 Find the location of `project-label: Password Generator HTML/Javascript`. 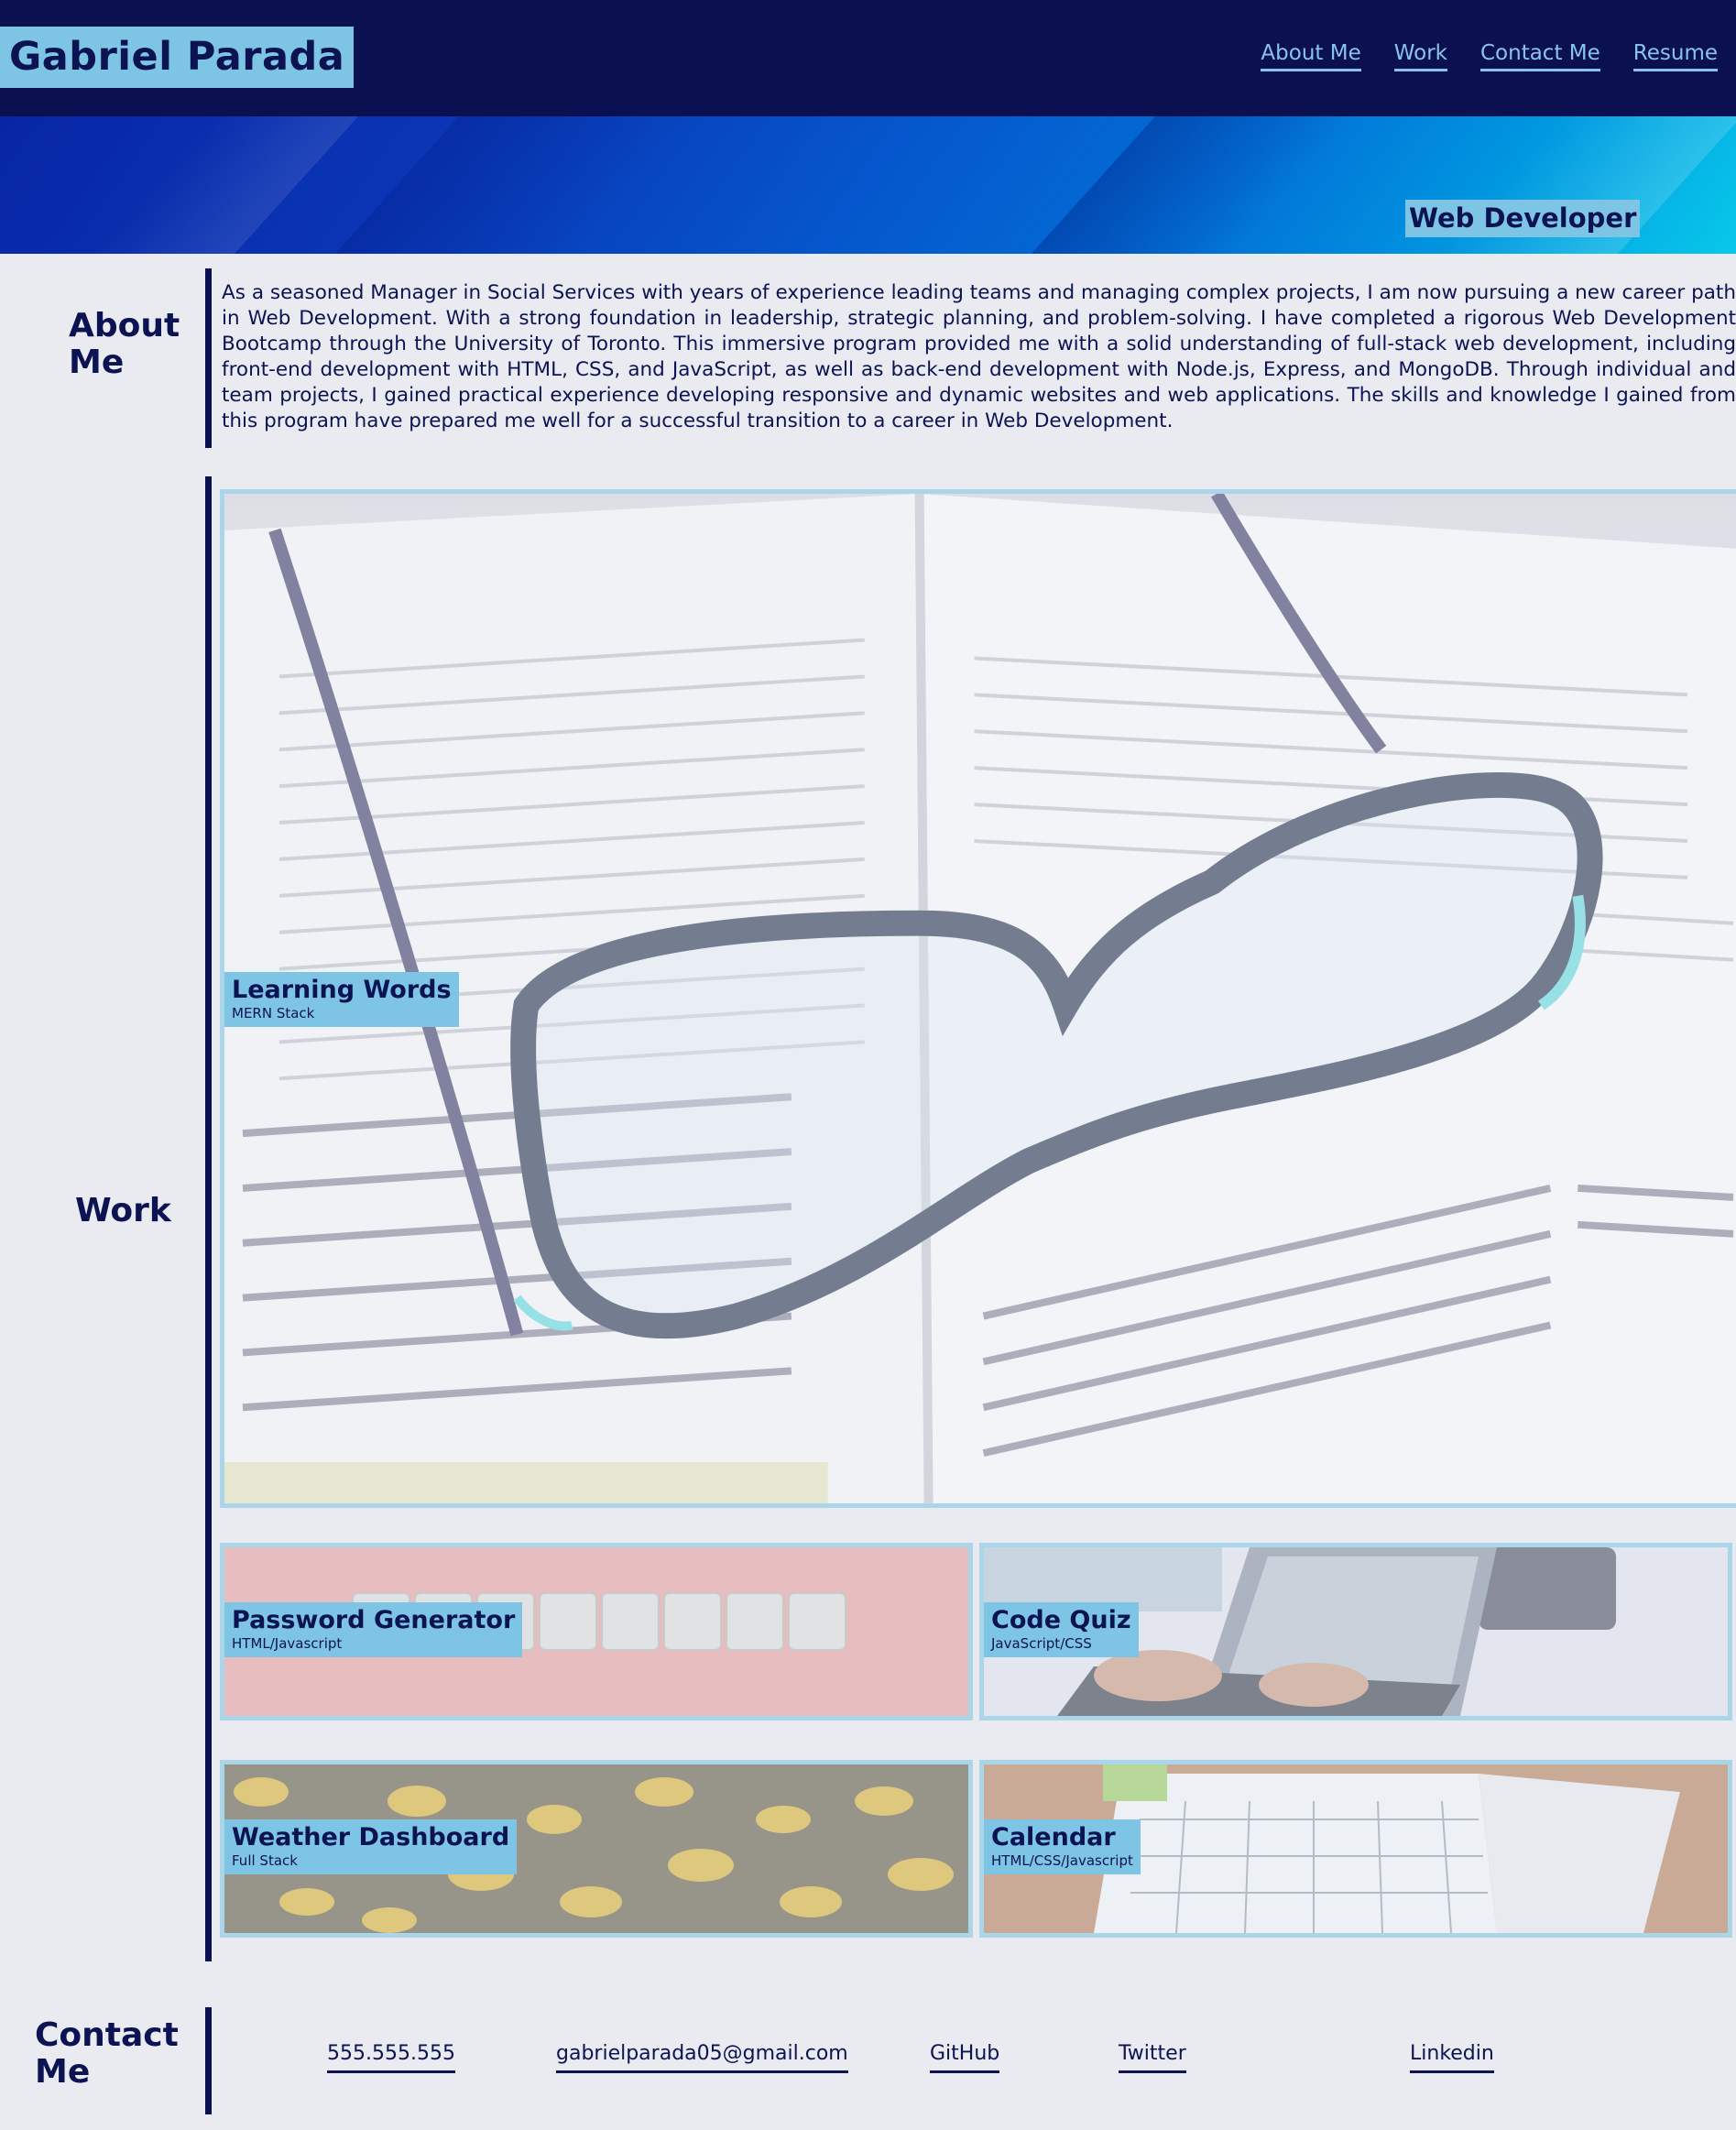

project-label: Password Generator HTML/Javascript is located at coordinates (374, 1630).